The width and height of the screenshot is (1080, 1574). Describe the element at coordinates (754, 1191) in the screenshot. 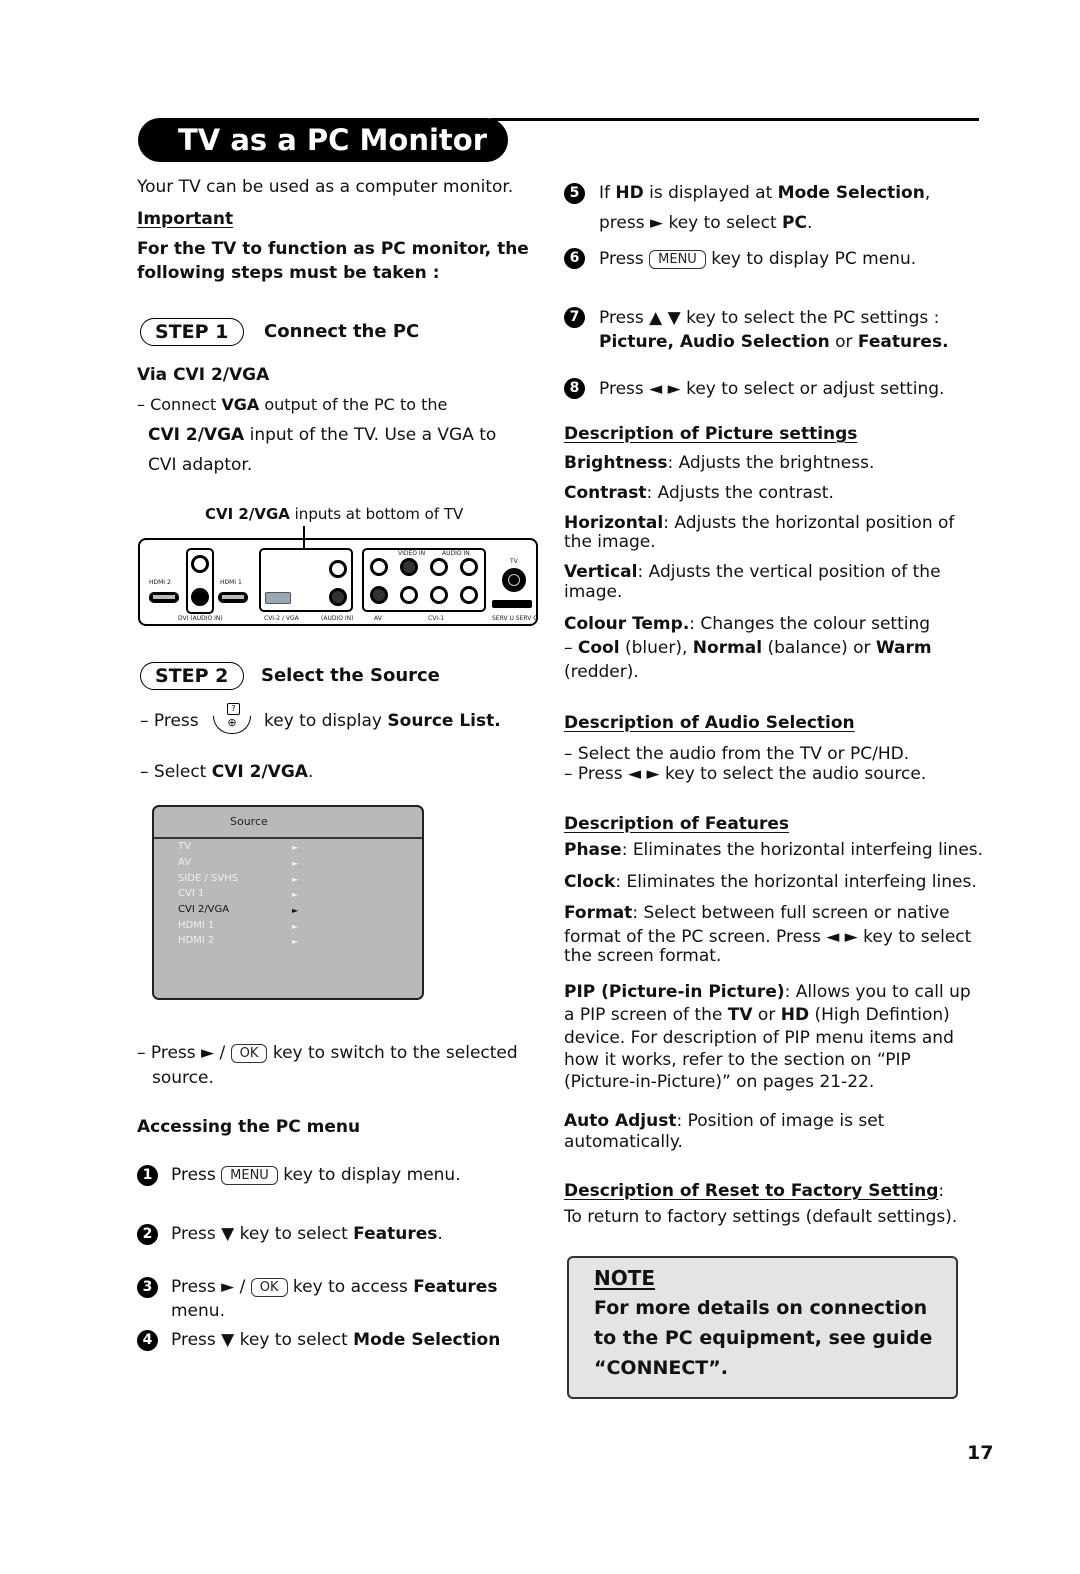

I see `reset-heading: Description of Reset to Factory Setting:` at that location.